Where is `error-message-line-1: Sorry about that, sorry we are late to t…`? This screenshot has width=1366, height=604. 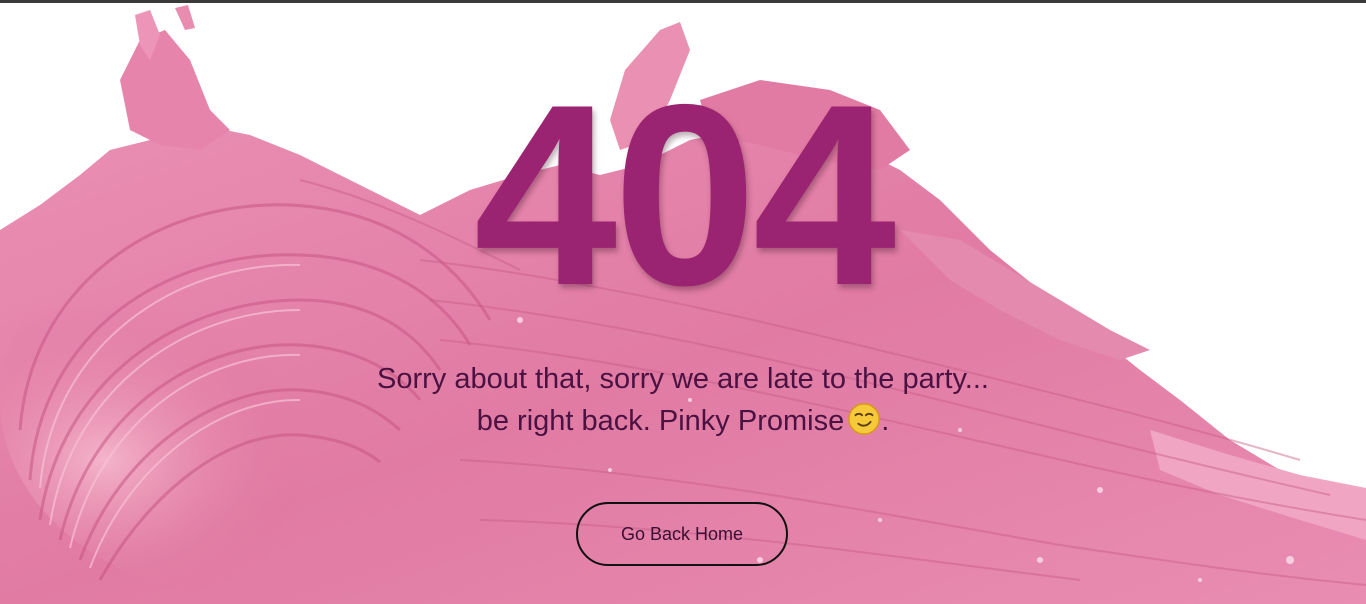 error-message-line-1: Sorry about that, sorry we are late to t… is located at coordinates (683, 379).